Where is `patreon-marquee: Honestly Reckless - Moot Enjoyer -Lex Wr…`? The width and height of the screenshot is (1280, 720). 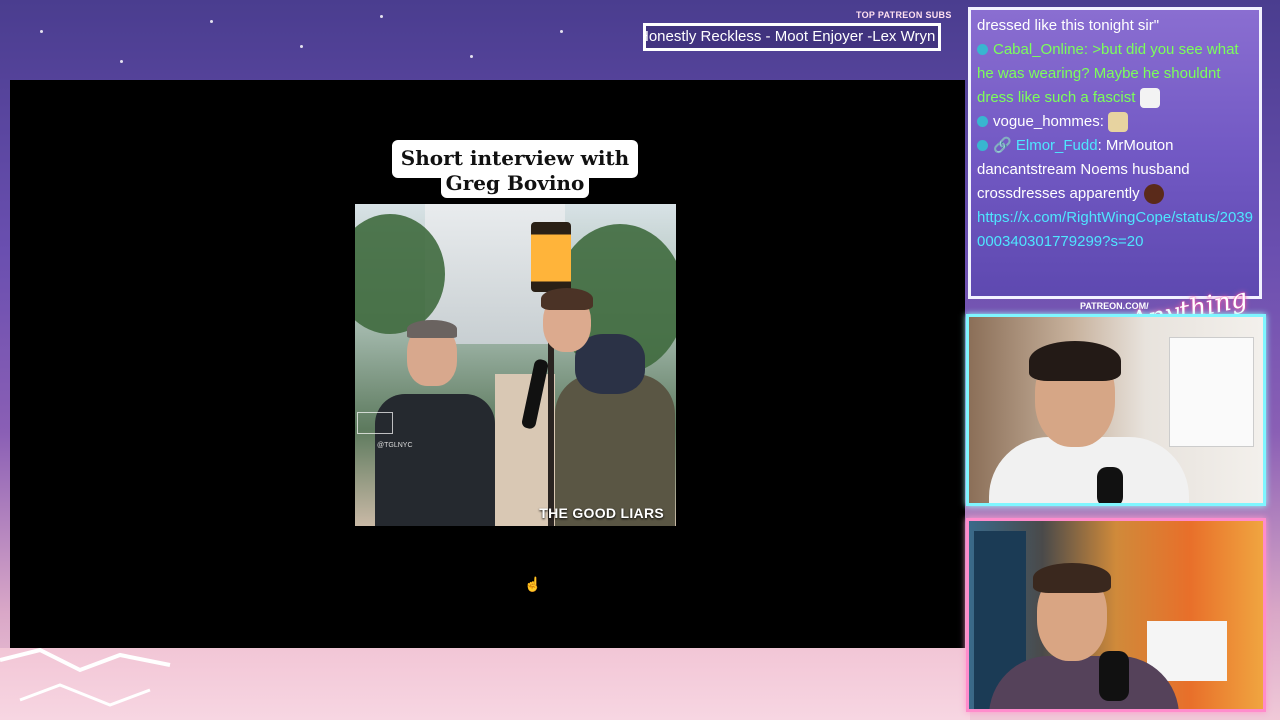 patreon-marquee: Honestly Reckless - Moot Enjoyer -Lex Wr… is located at coordinates (792, 37).